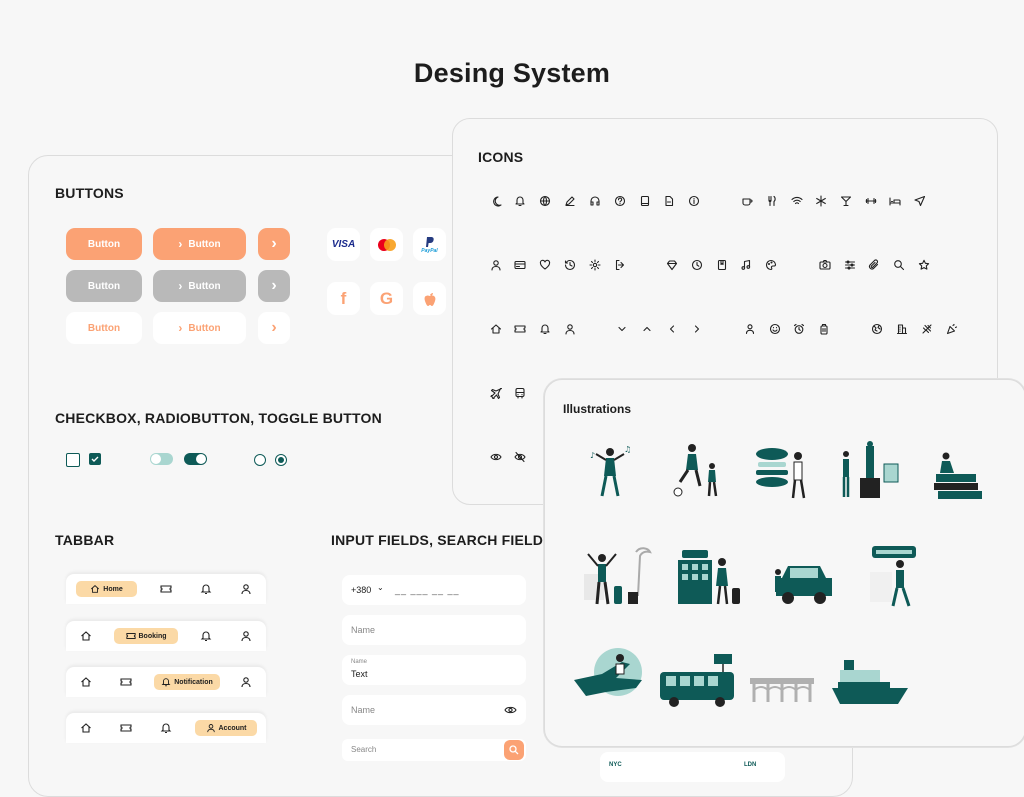 The image size is (1024, 797). What do you see at coordinates (620, 265) in the screenshot?
I see `logout-icon` at bounding box center [620, 265].